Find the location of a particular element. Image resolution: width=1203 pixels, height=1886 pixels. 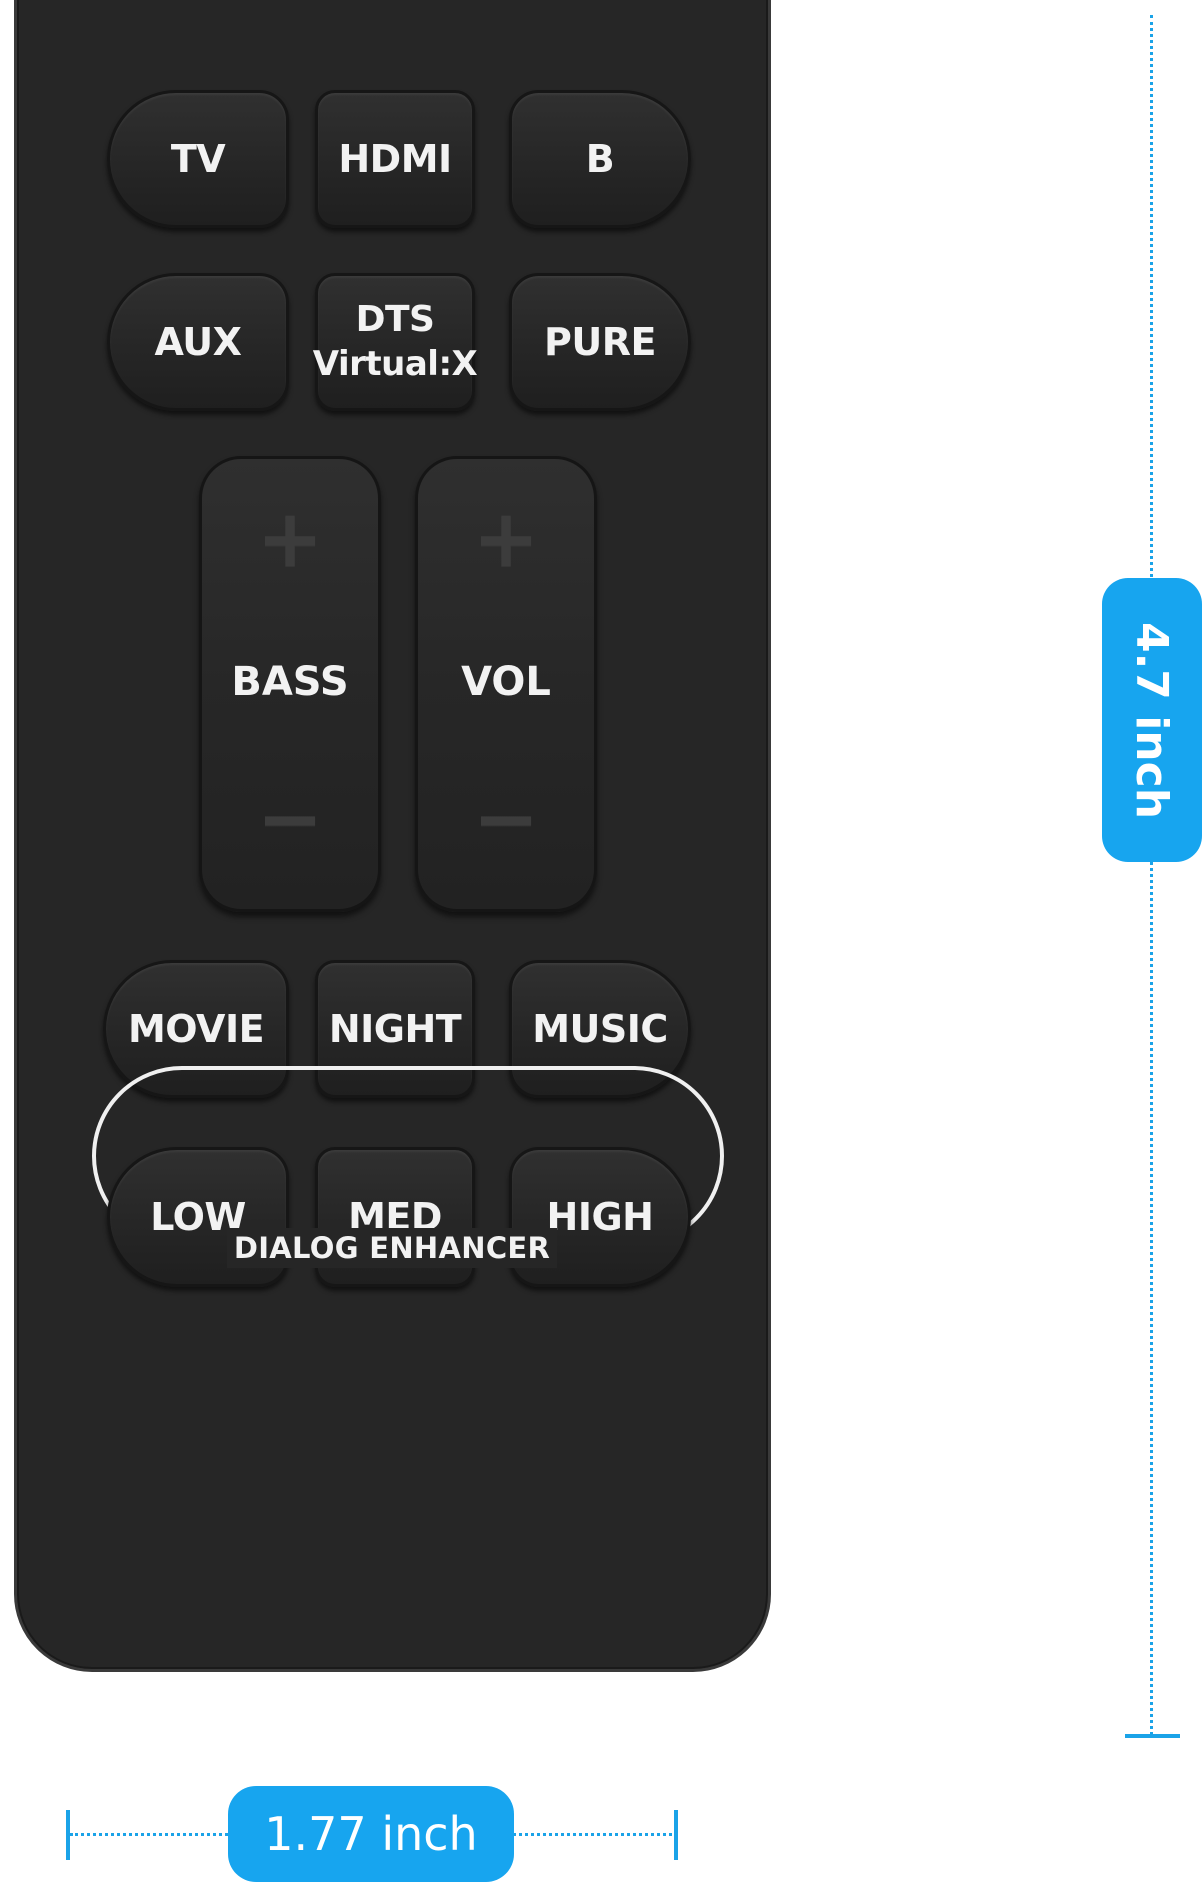

height-dimension-text: 4.7 inch is located at coordinates (1152, 720).